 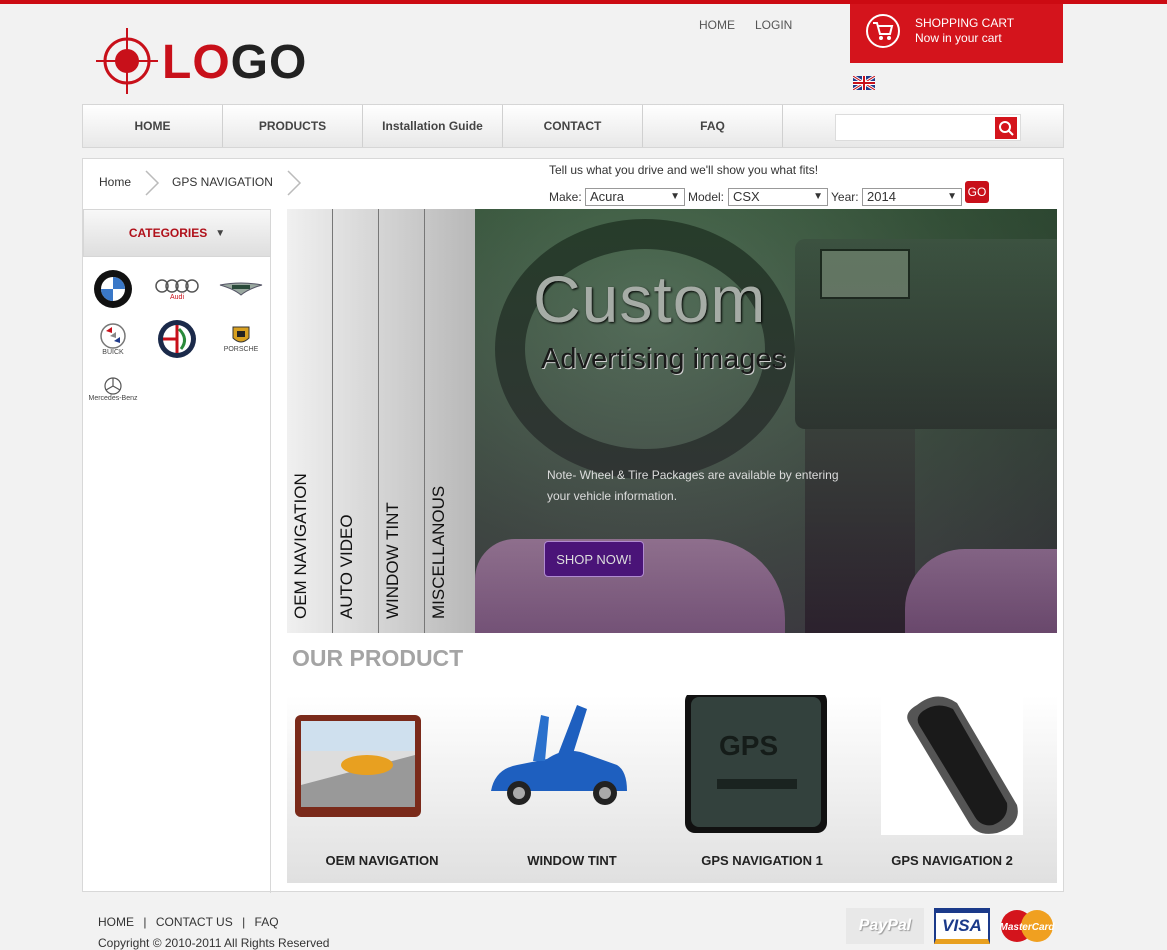 What do you see at coordinates (127, 61) in the screenshot?
I see `crosshair-logo-icon` at bounding box center [127, 61].